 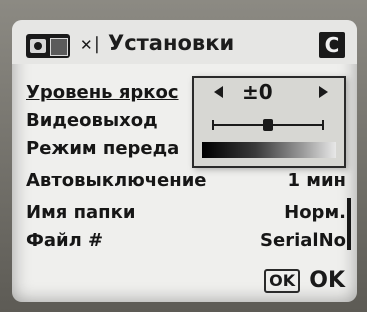 I want to click on menu-item-auto-off: Автовыключение 1 мин, so click(x=186, y=181).